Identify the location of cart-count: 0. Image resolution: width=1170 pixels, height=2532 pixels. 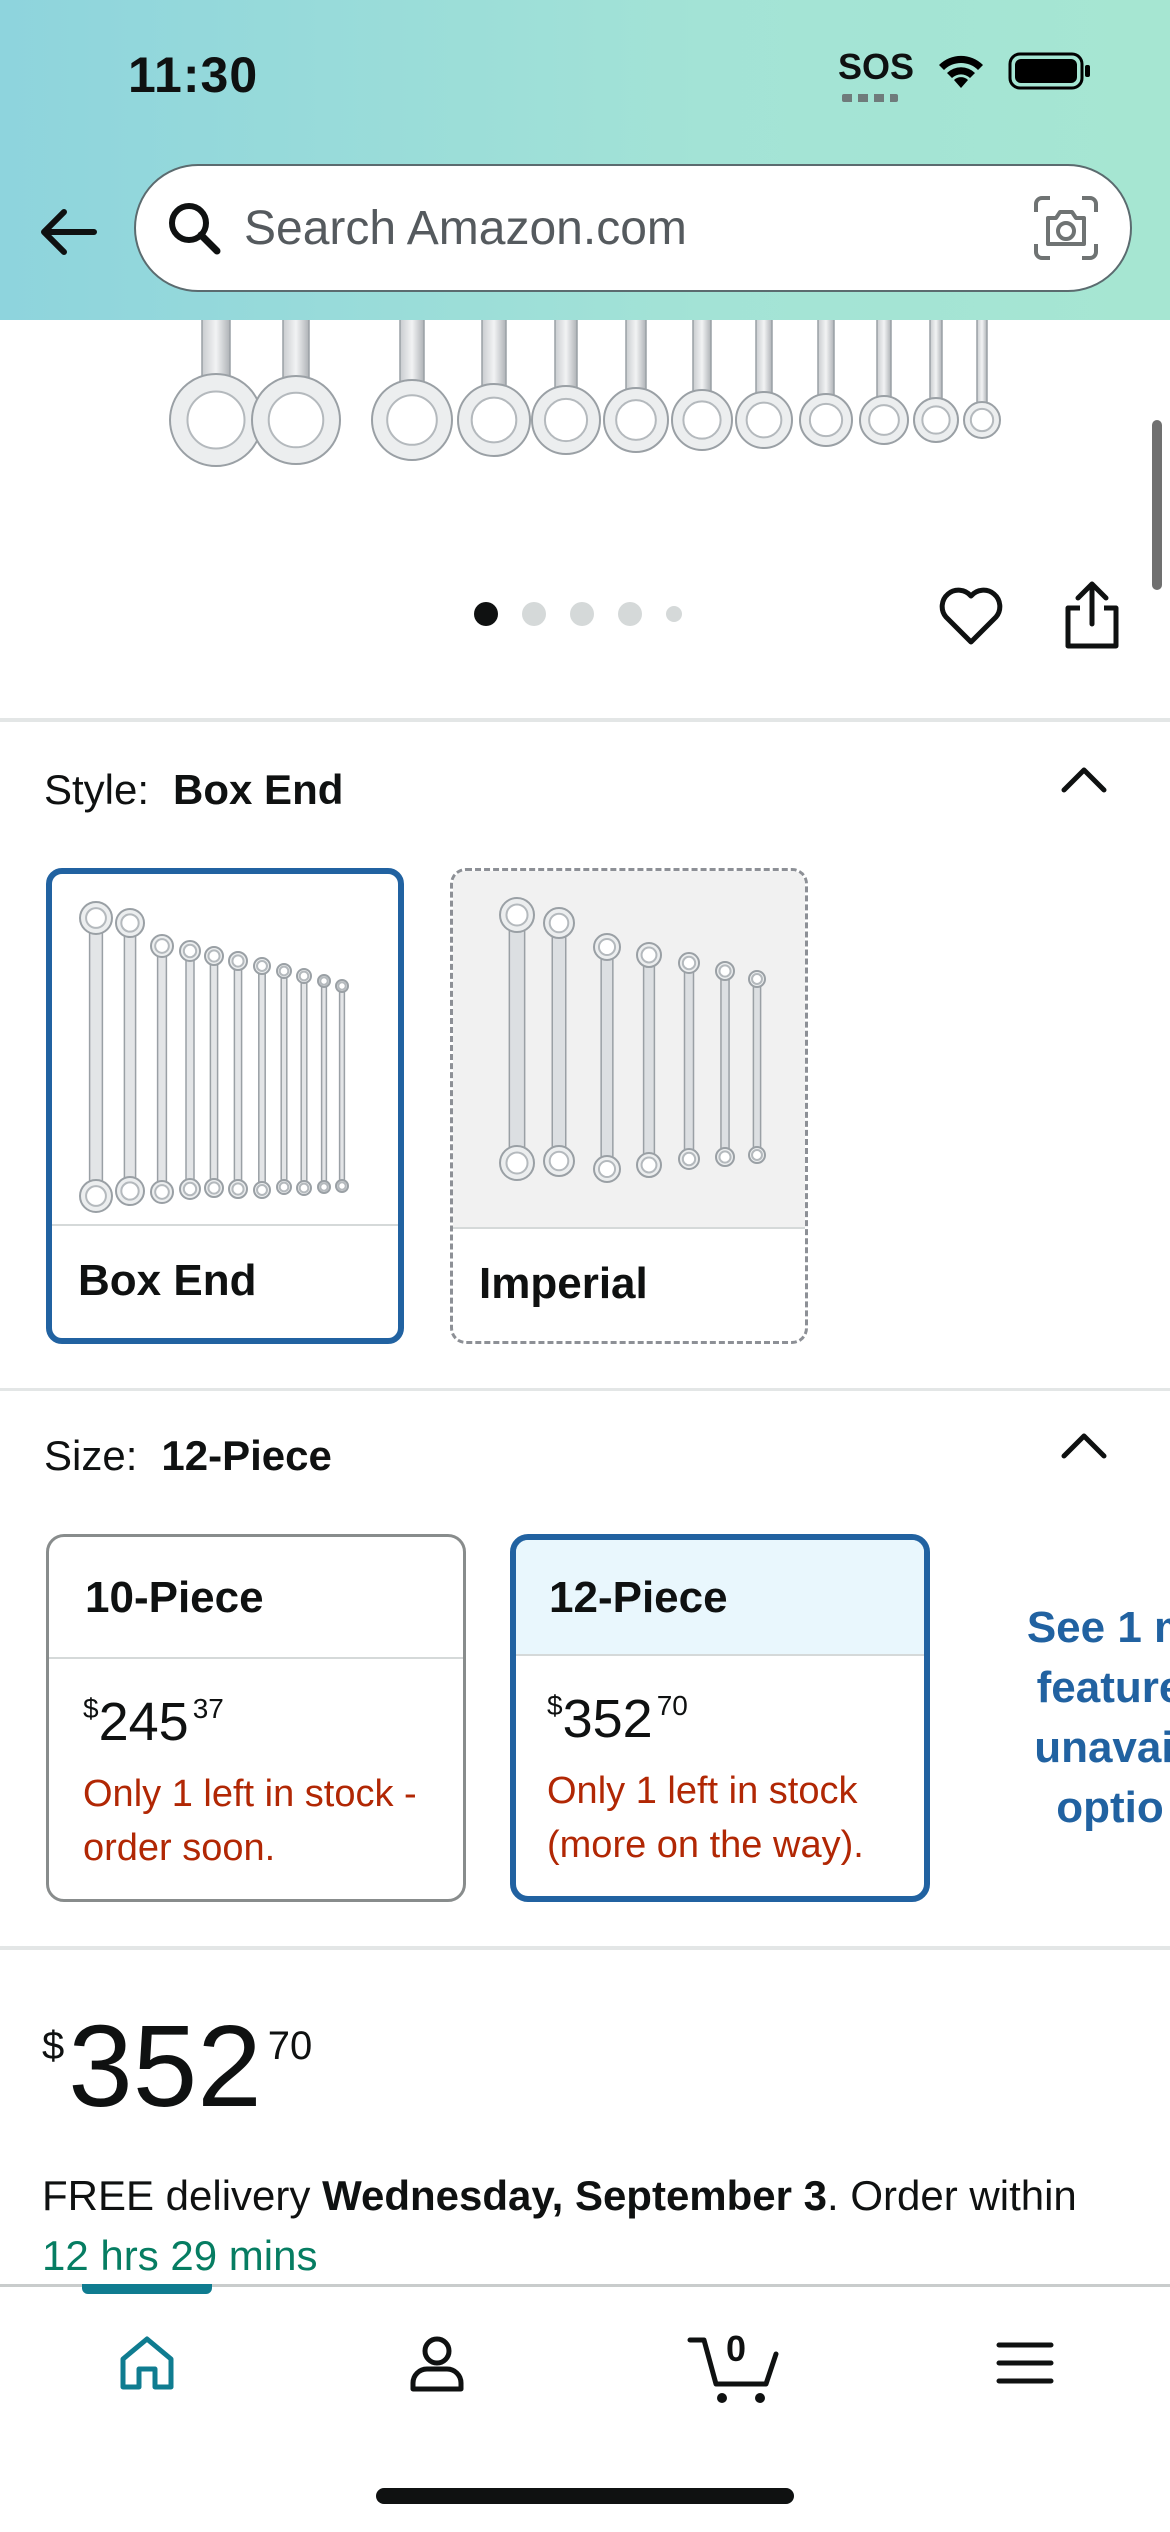
(736, 2348).